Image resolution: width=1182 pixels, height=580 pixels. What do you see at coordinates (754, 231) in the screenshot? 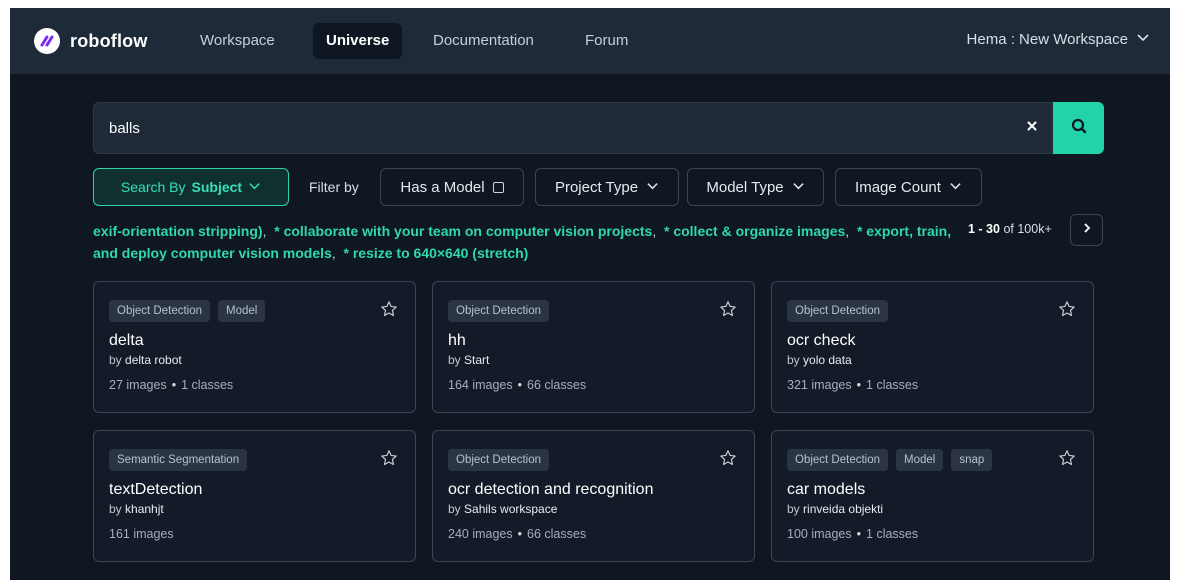
I see `tag-item: * collect & organize images` at bounding box center [754, 231].